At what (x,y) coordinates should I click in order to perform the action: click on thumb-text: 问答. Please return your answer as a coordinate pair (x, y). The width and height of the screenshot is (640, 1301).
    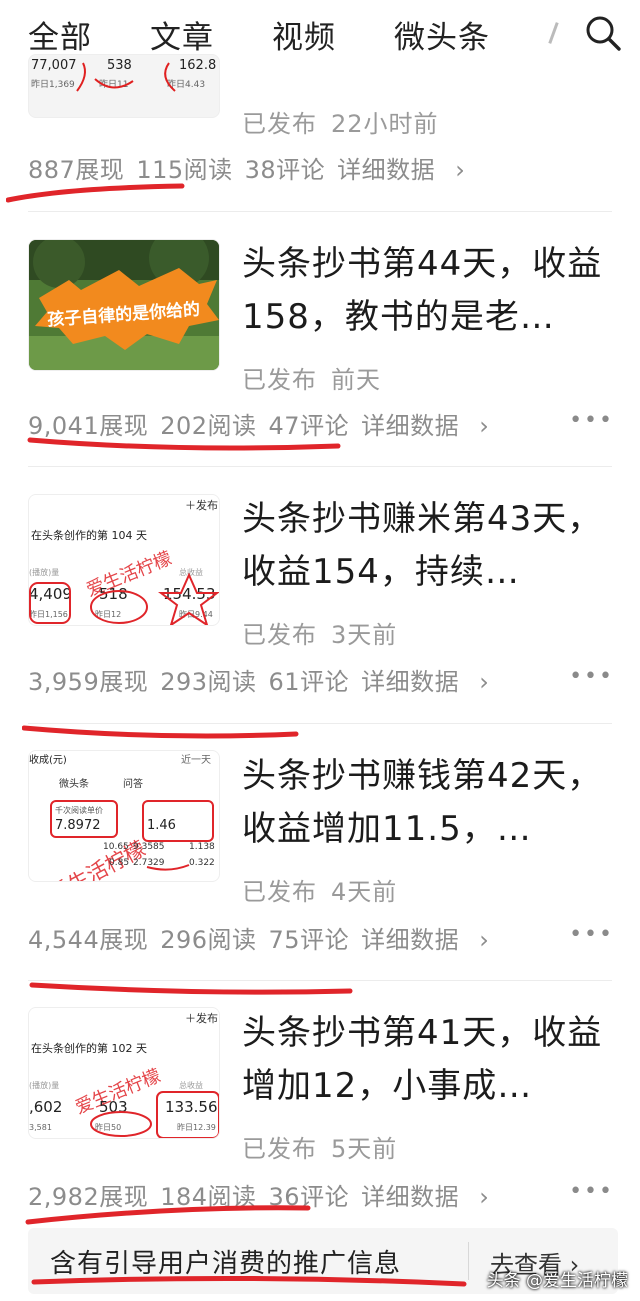
    Looking at the image, I should click on (133, 783).